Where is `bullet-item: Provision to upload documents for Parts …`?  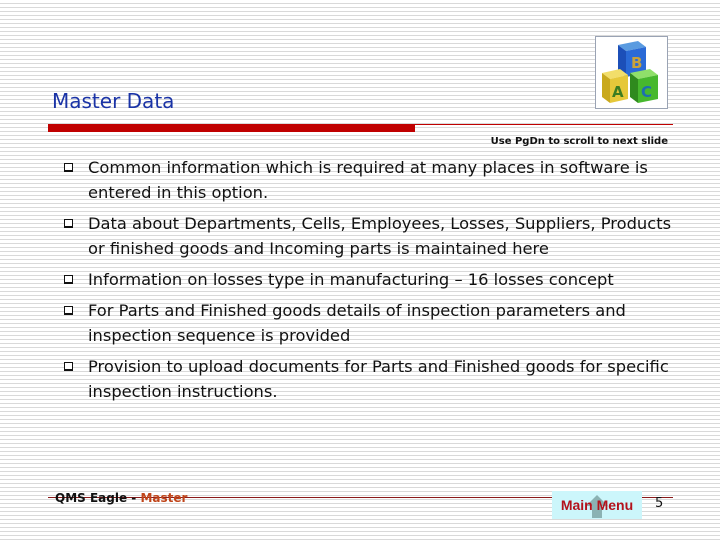
bullet-item: Provision to upload documents for Parts … is located at coordinates (372, 379).